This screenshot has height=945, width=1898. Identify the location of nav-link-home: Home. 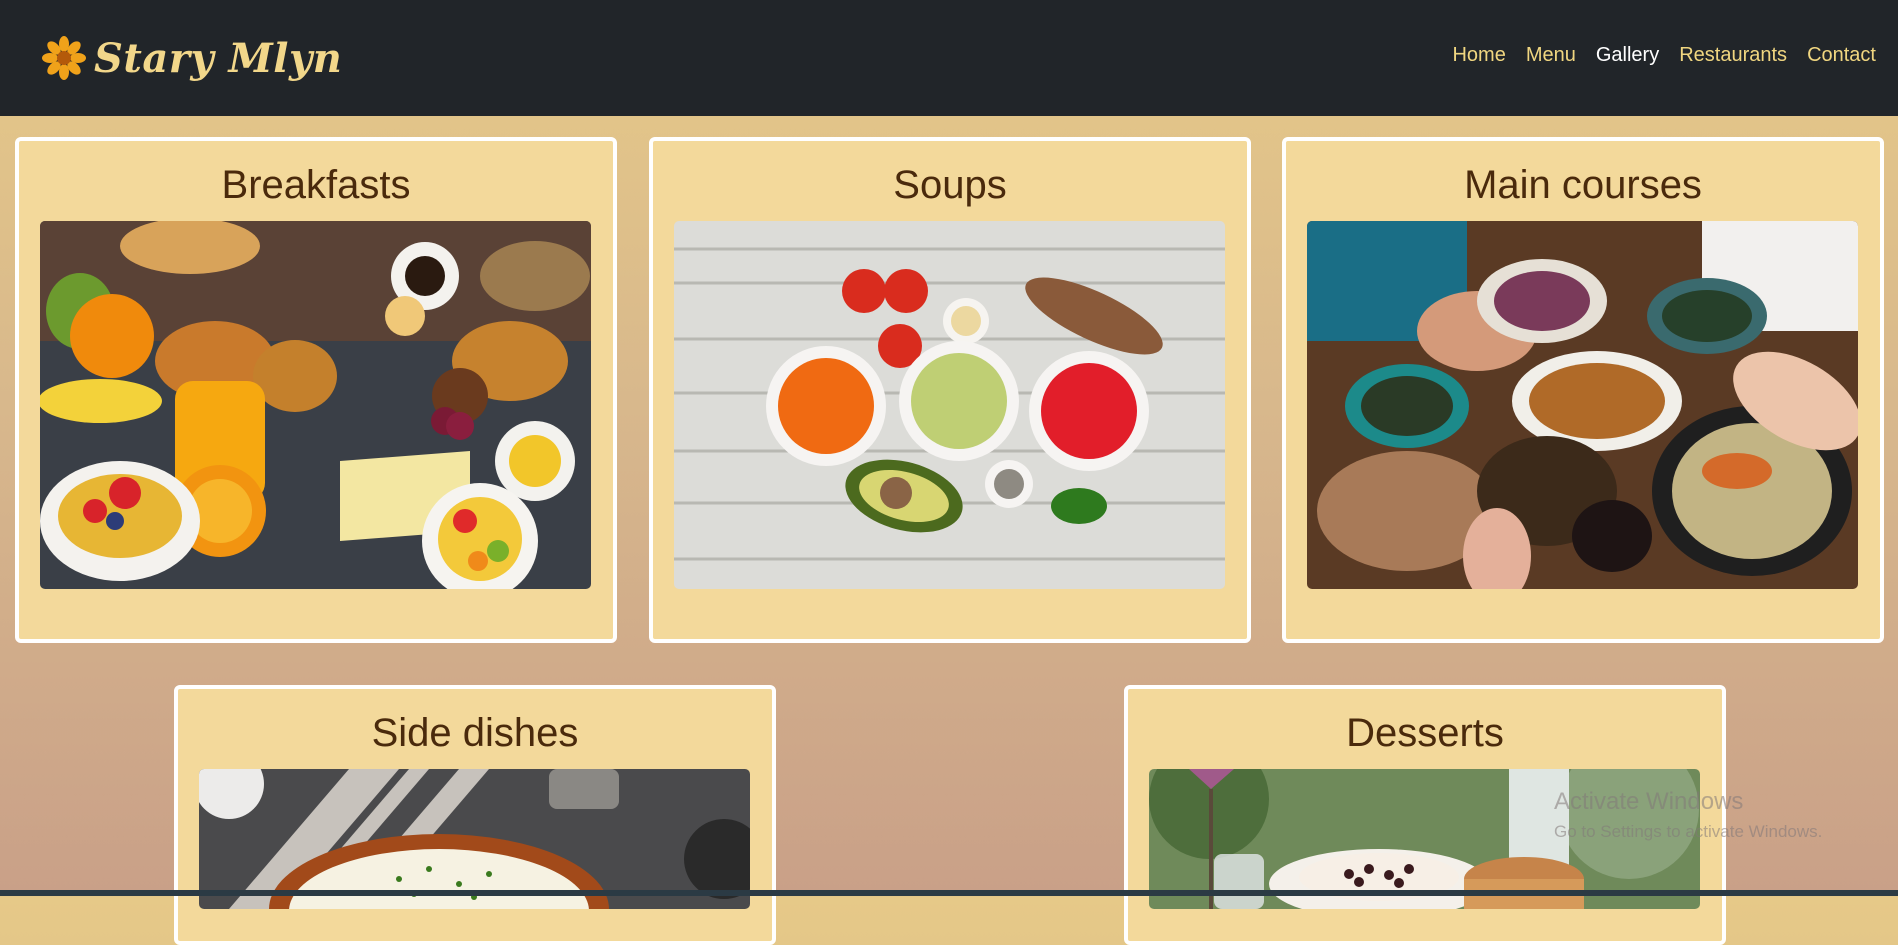
(1478, 55).